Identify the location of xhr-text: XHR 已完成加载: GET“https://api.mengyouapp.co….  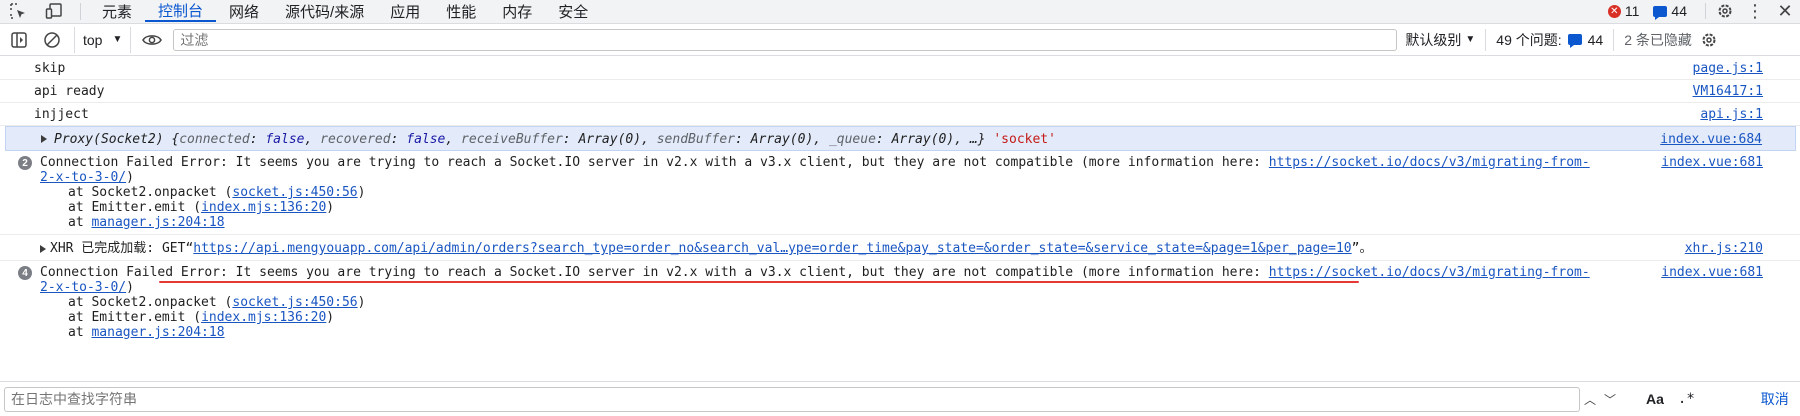
(711, 248).